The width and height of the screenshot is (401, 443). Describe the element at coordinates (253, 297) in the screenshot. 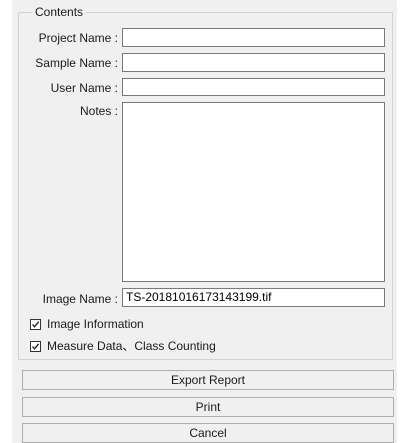

I see `image-name-field: TS-20181016173143199.tif` at that location.